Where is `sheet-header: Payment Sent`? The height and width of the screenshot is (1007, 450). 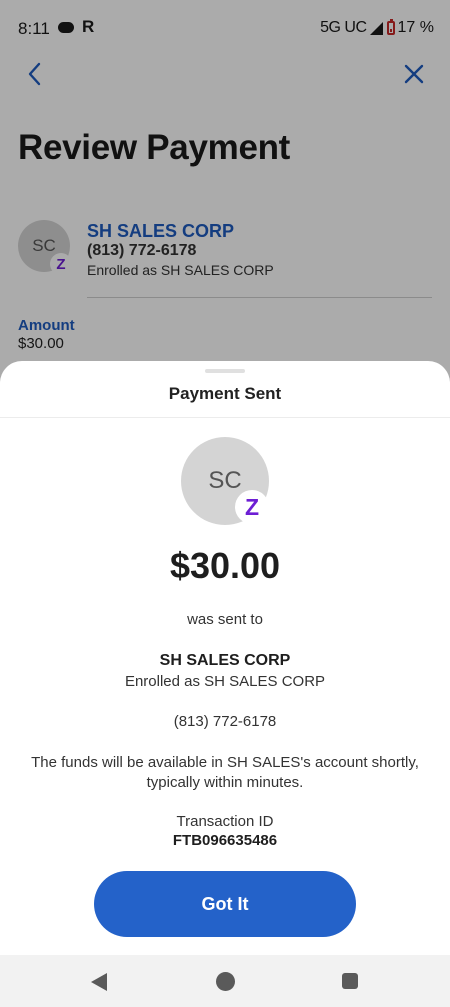 sheet-header: Payment Sent is located at coordinates (225, 389).